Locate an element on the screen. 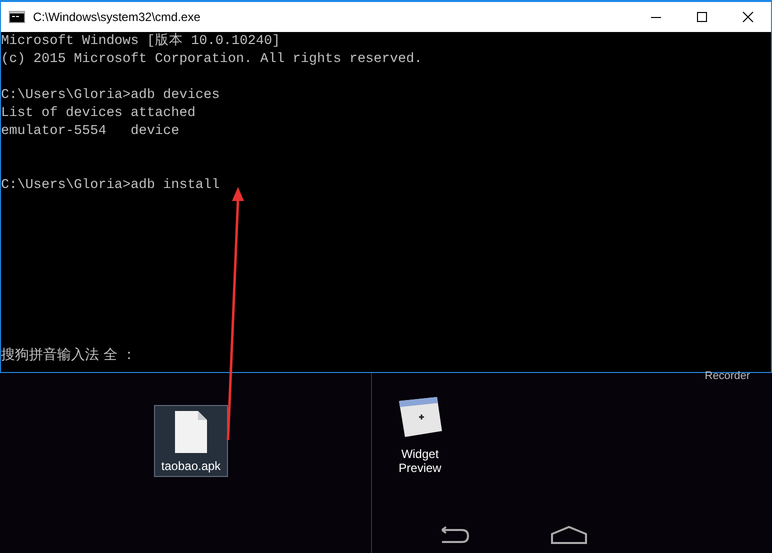  maximize-icon is located at coordinates (702, 17).